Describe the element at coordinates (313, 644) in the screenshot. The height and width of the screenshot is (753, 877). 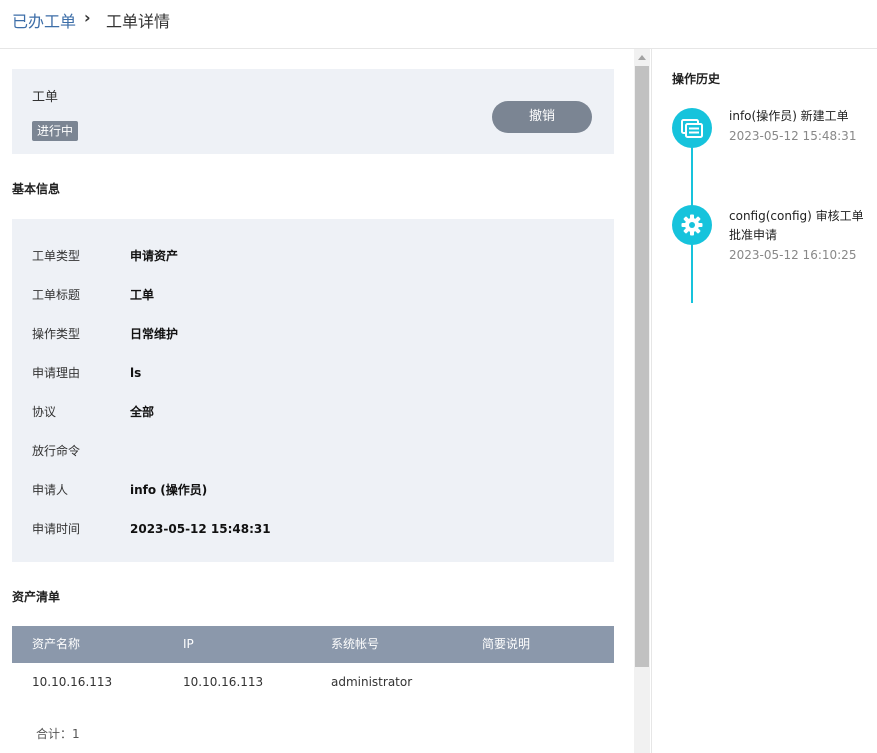
I see `table-header: 资产名称 IP 系统帐号 简要说明` at that location.